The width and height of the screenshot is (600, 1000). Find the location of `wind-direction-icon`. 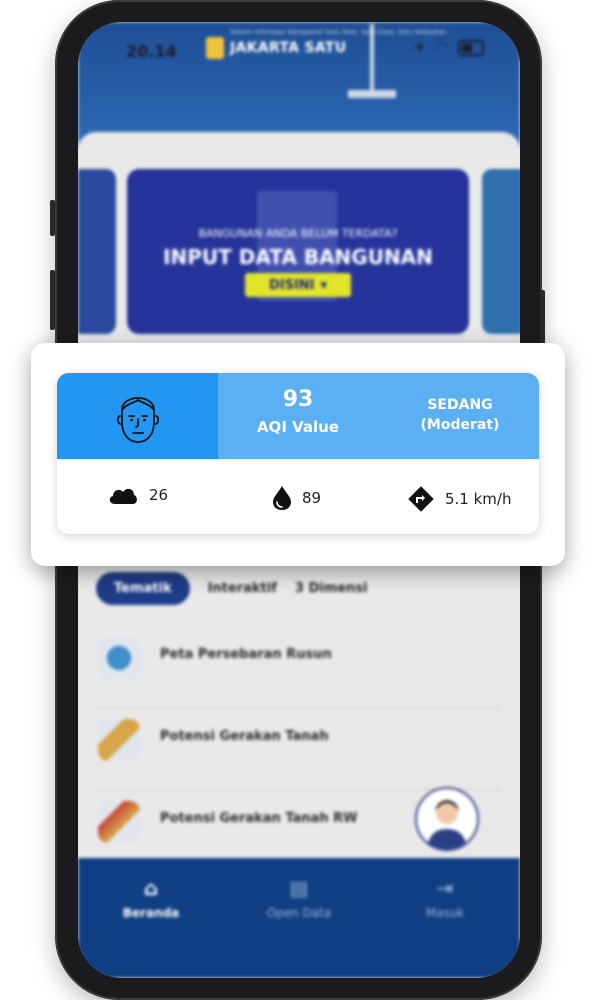

wind-direction-icon is located at coordinates (421, 499).